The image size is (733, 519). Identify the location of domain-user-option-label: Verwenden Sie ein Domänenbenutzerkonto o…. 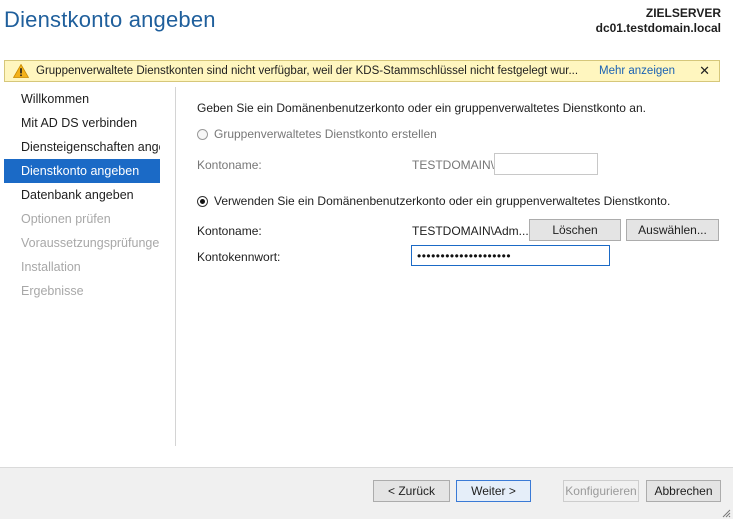
(442, 201).